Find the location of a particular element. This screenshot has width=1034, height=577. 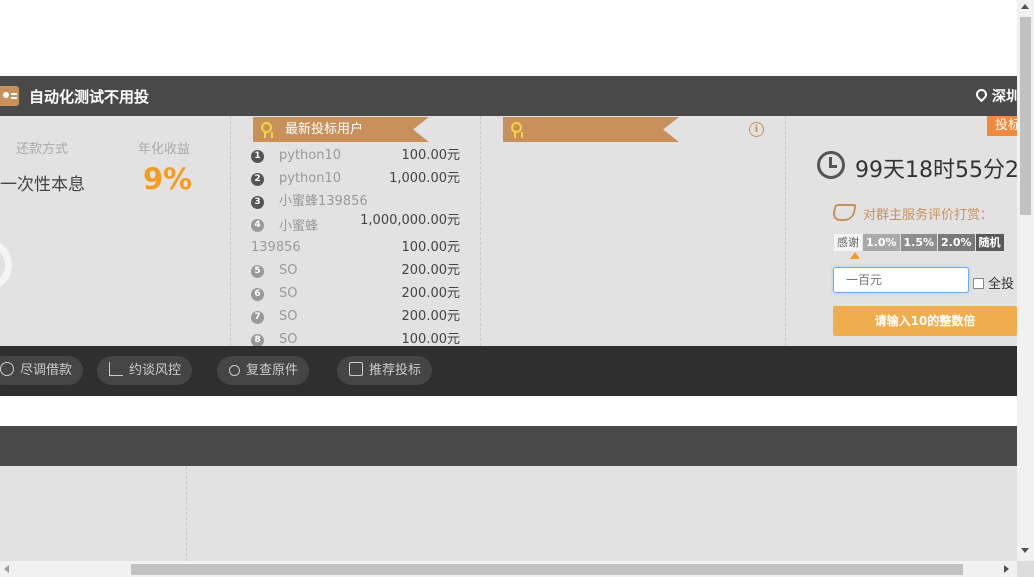

project-card-icon is located at coordinates (9, 96).